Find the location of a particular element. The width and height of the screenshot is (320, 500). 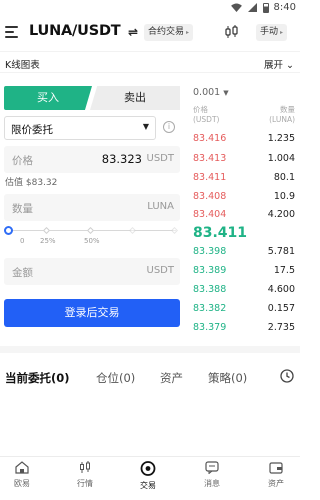

tab-assets: 资产 is located at coordinates (171, 378).